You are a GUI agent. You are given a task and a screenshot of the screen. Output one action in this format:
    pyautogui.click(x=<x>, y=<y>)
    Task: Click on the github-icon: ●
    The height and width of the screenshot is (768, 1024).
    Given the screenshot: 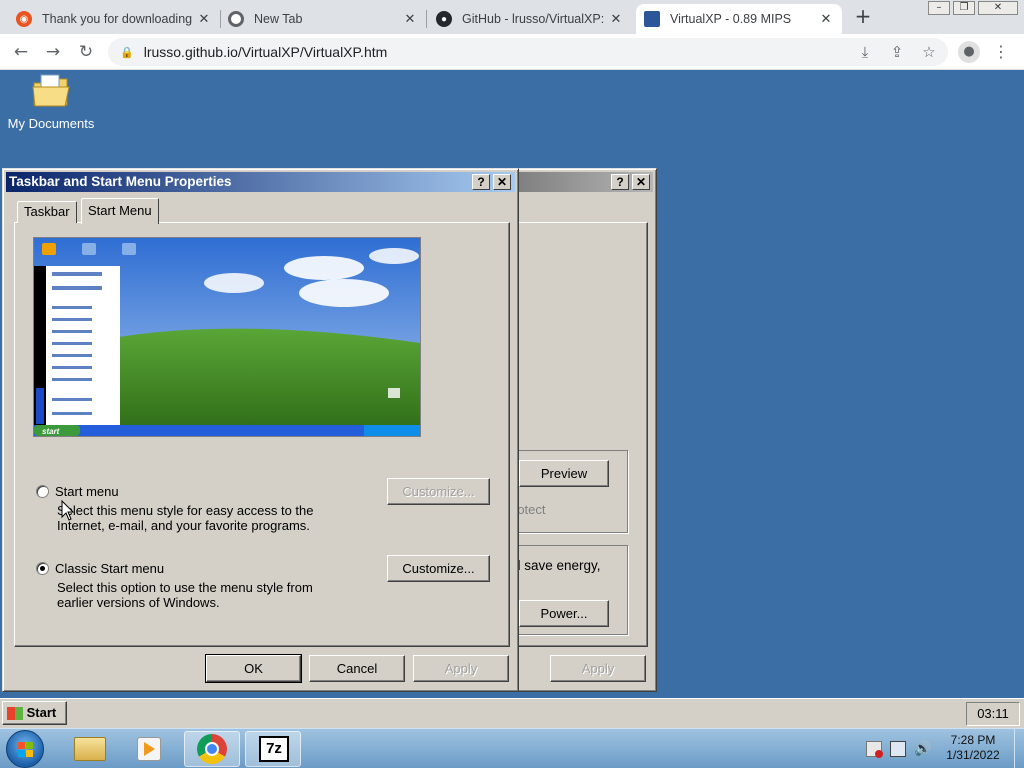 What is the action you would take?
    pyautogui.click(x=444, y=19)
    